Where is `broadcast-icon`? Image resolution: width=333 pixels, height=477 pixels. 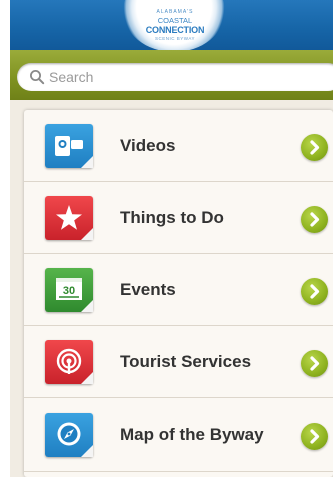
broadcast-icon is located at coordinates (69, 362).